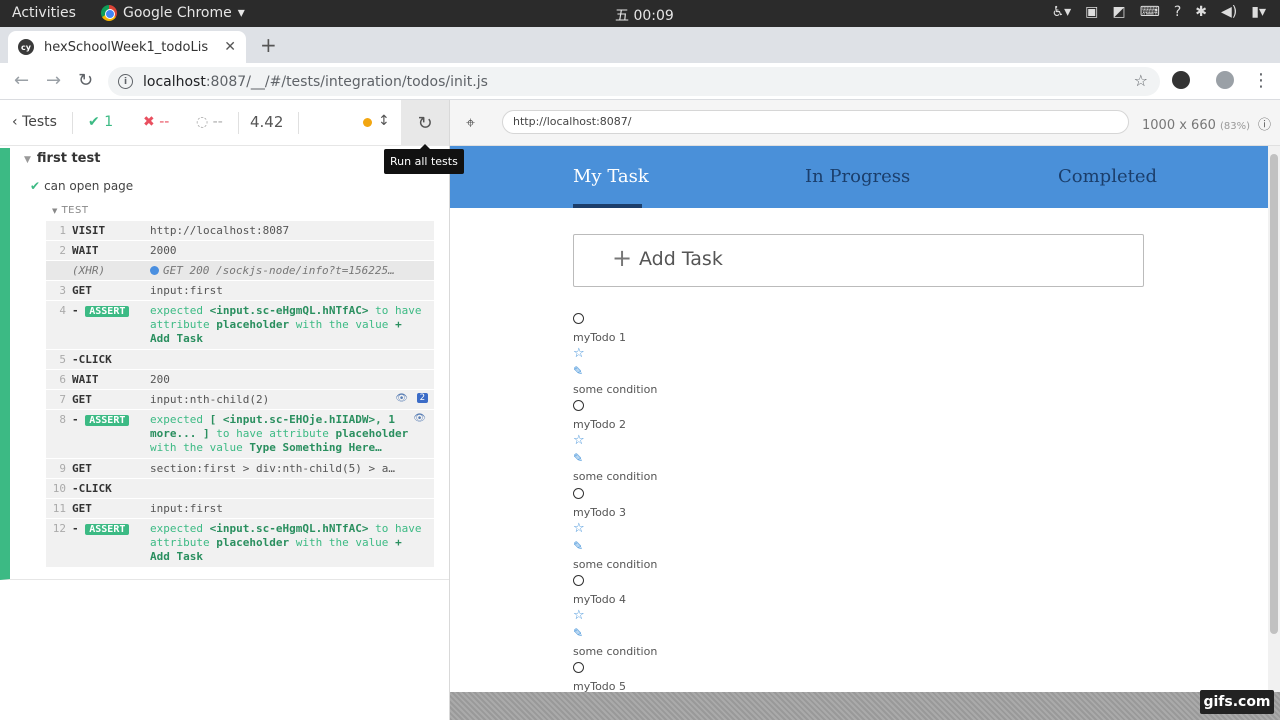 This screenshot has height=720, width=1280. I want to click on xhr-status-dot-icon, so click(154, 270).